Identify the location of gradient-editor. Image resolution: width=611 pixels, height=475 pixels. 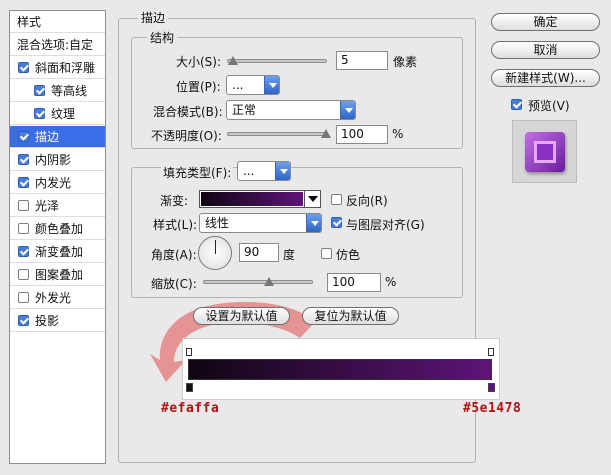
(341, 369).